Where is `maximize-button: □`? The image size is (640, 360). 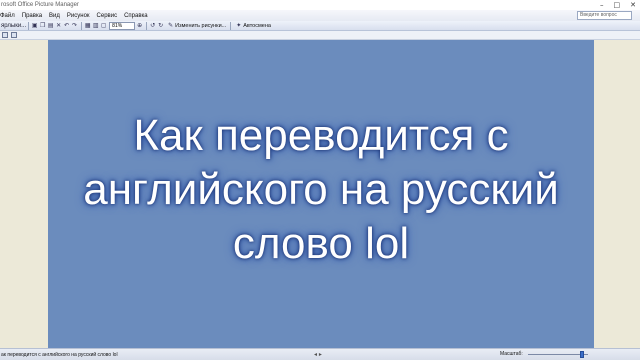 maximize-button: □ is located at coordinates (617, 5).